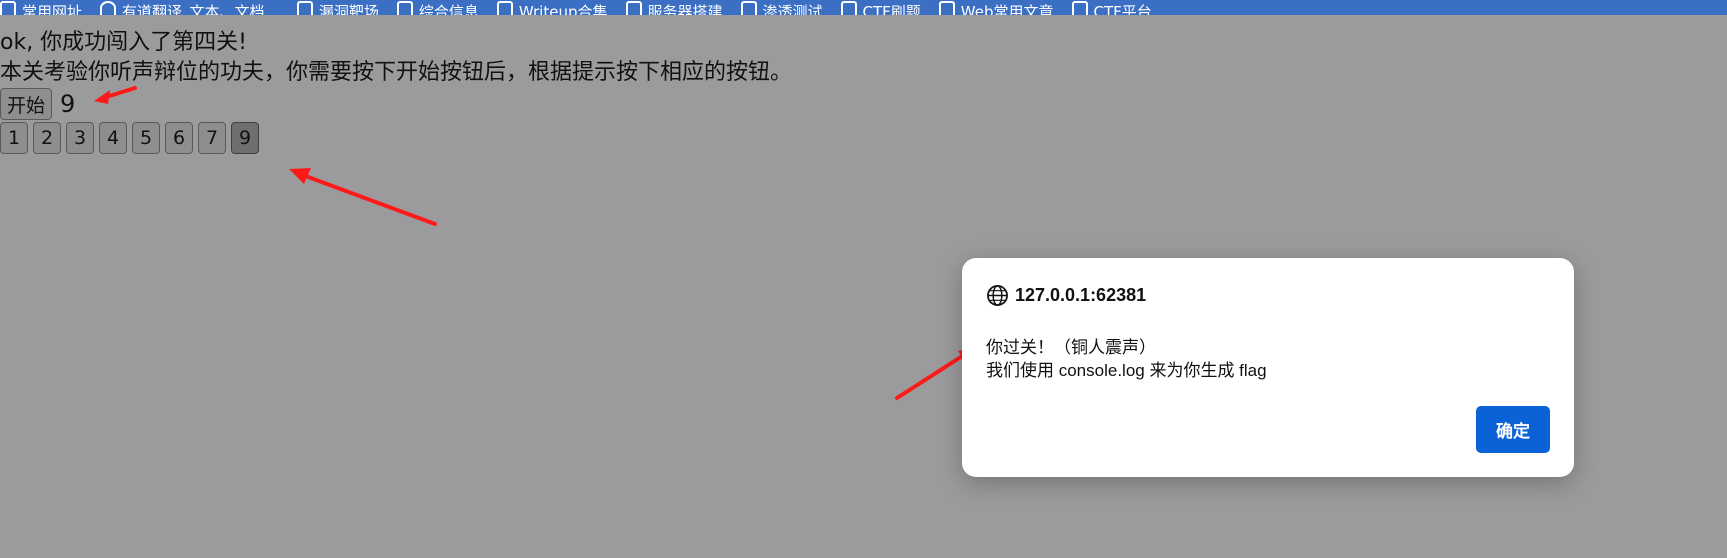 The image size is (1727, 558). I want to click on number-button-1: 1, so click(14, 138).